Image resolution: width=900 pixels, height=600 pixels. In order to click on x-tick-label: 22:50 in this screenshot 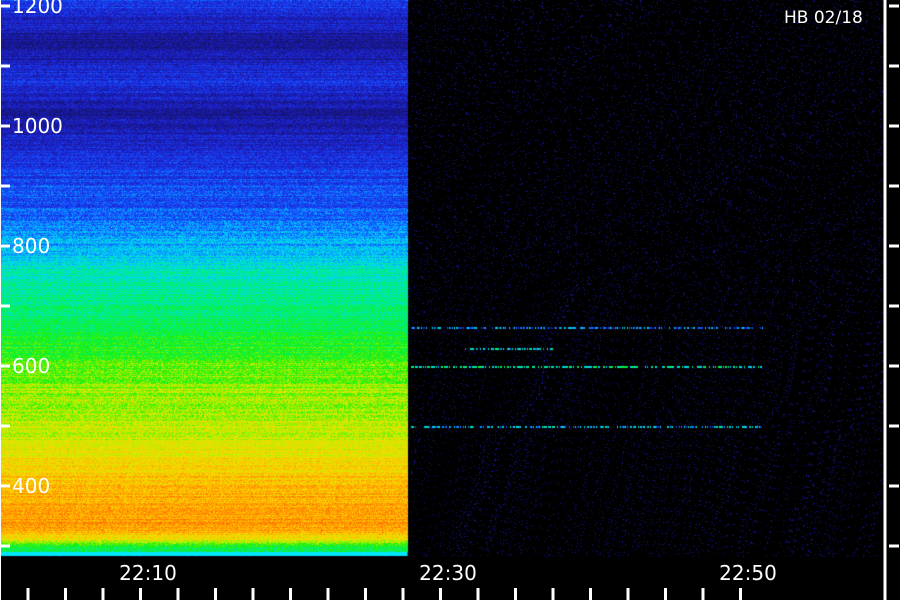, I will do `click(748, 573)`.